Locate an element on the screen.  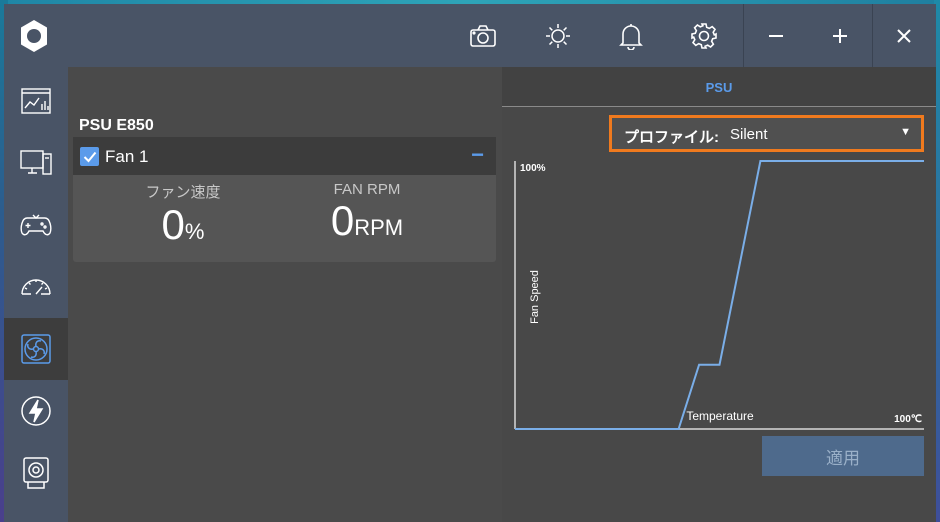
maximize-icon is located at coordinates (840, 35).